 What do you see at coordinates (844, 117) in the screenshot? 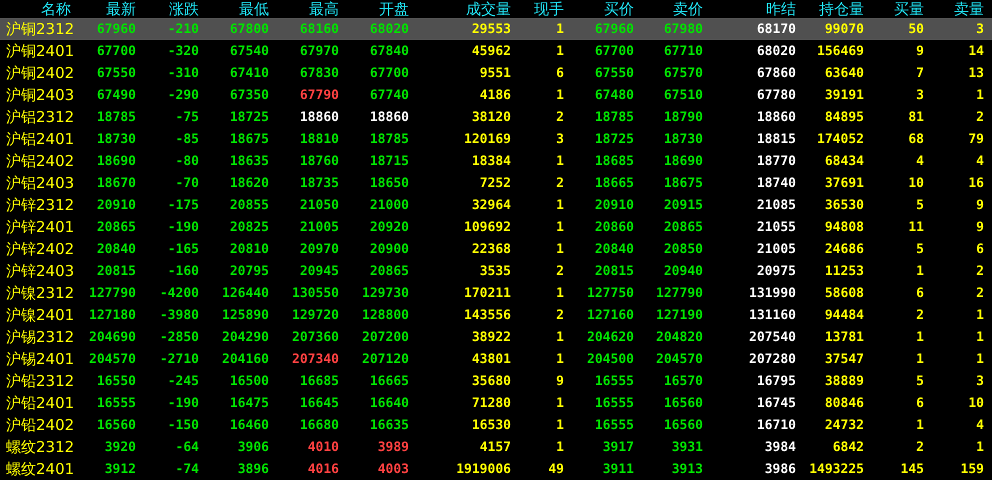
I see `table-cell-text: 84895` at bounding box center [844, 117].